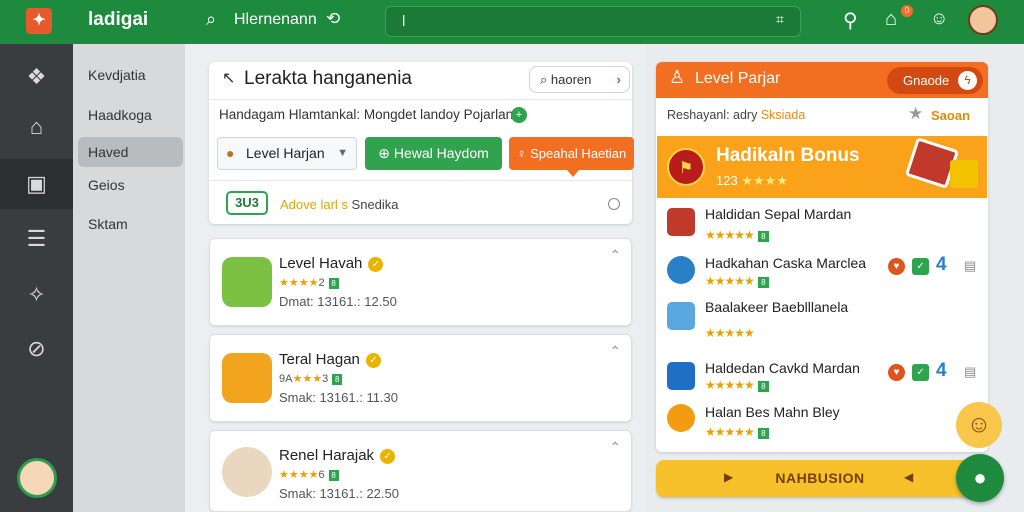 The width and height of the screenshot is (1024, 512). What do you see at coordinates (752, 180) in the screenshot?
I see `bonus-subline: 123 ★★★★` at bounding box center [752, 180].